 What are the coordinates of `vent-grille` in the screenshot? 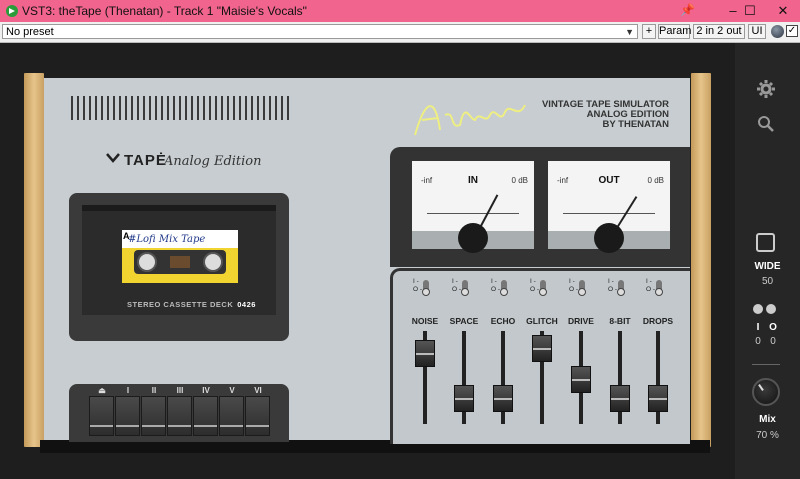 It's located at (180, 109).